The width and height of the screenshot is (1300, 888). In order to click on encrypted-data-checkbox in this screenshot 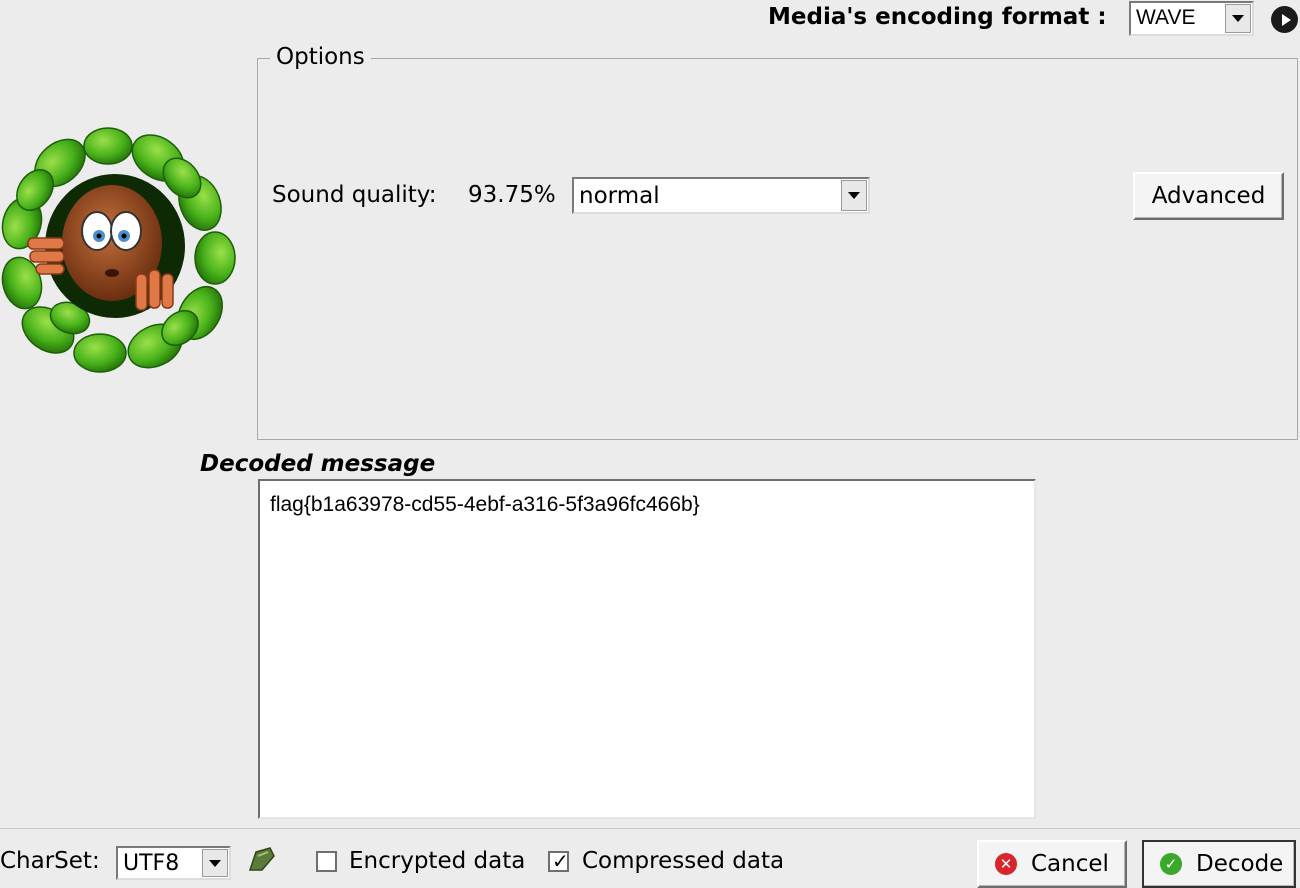, I will do `click(326, 861)`.